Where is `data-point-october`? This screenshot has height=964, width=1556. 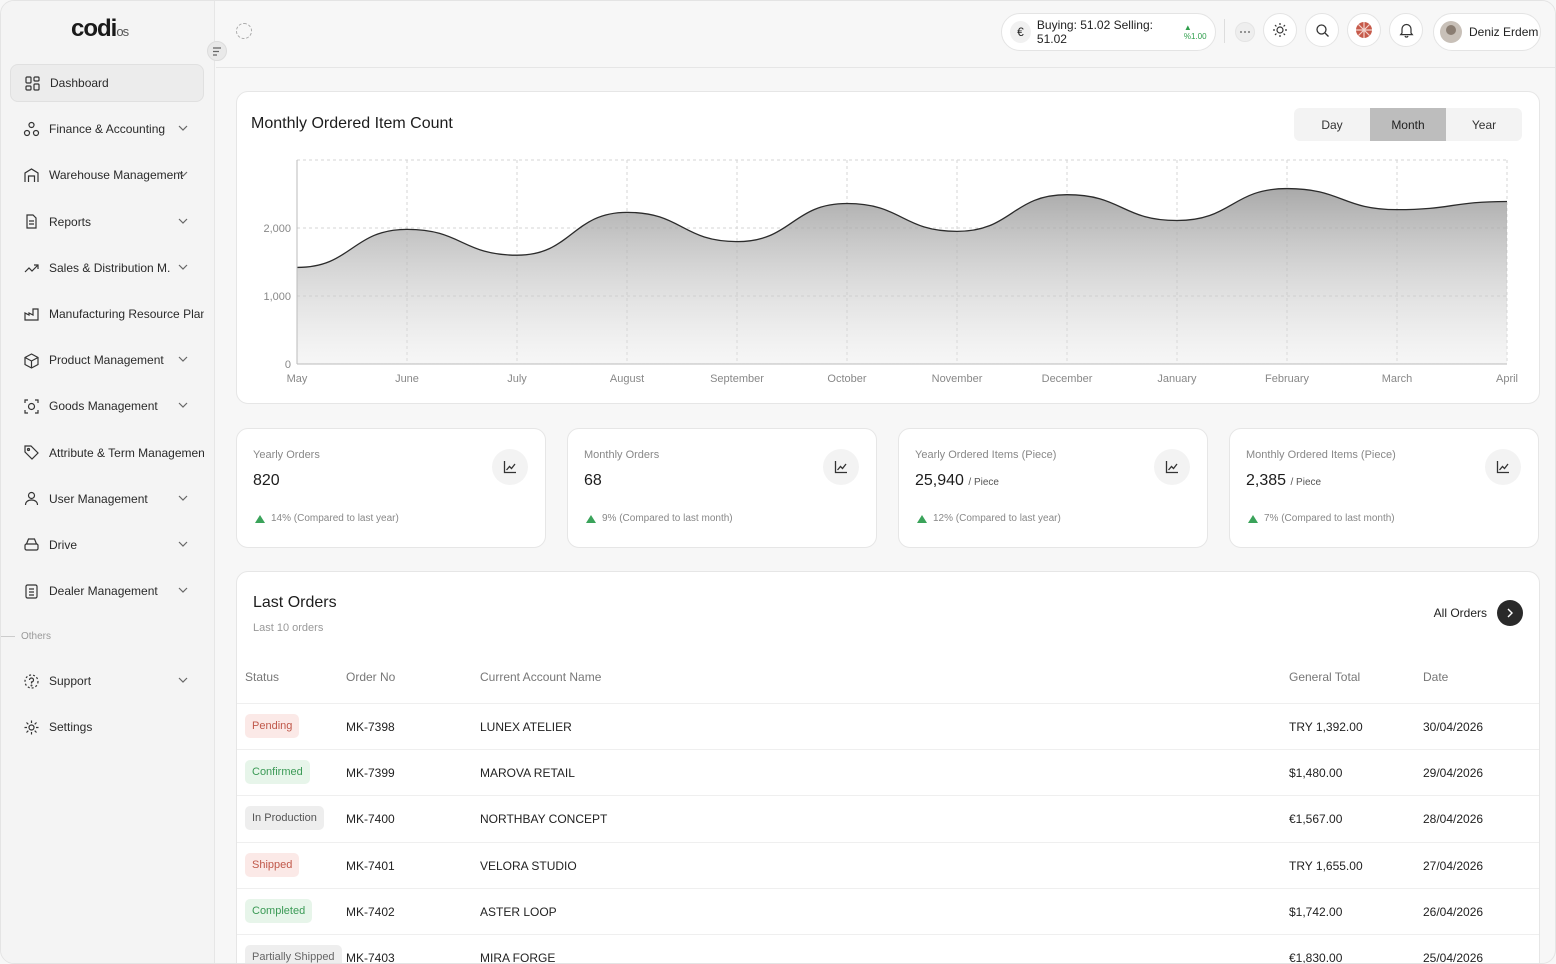 data-point-october is located at coordinates (847, 204).